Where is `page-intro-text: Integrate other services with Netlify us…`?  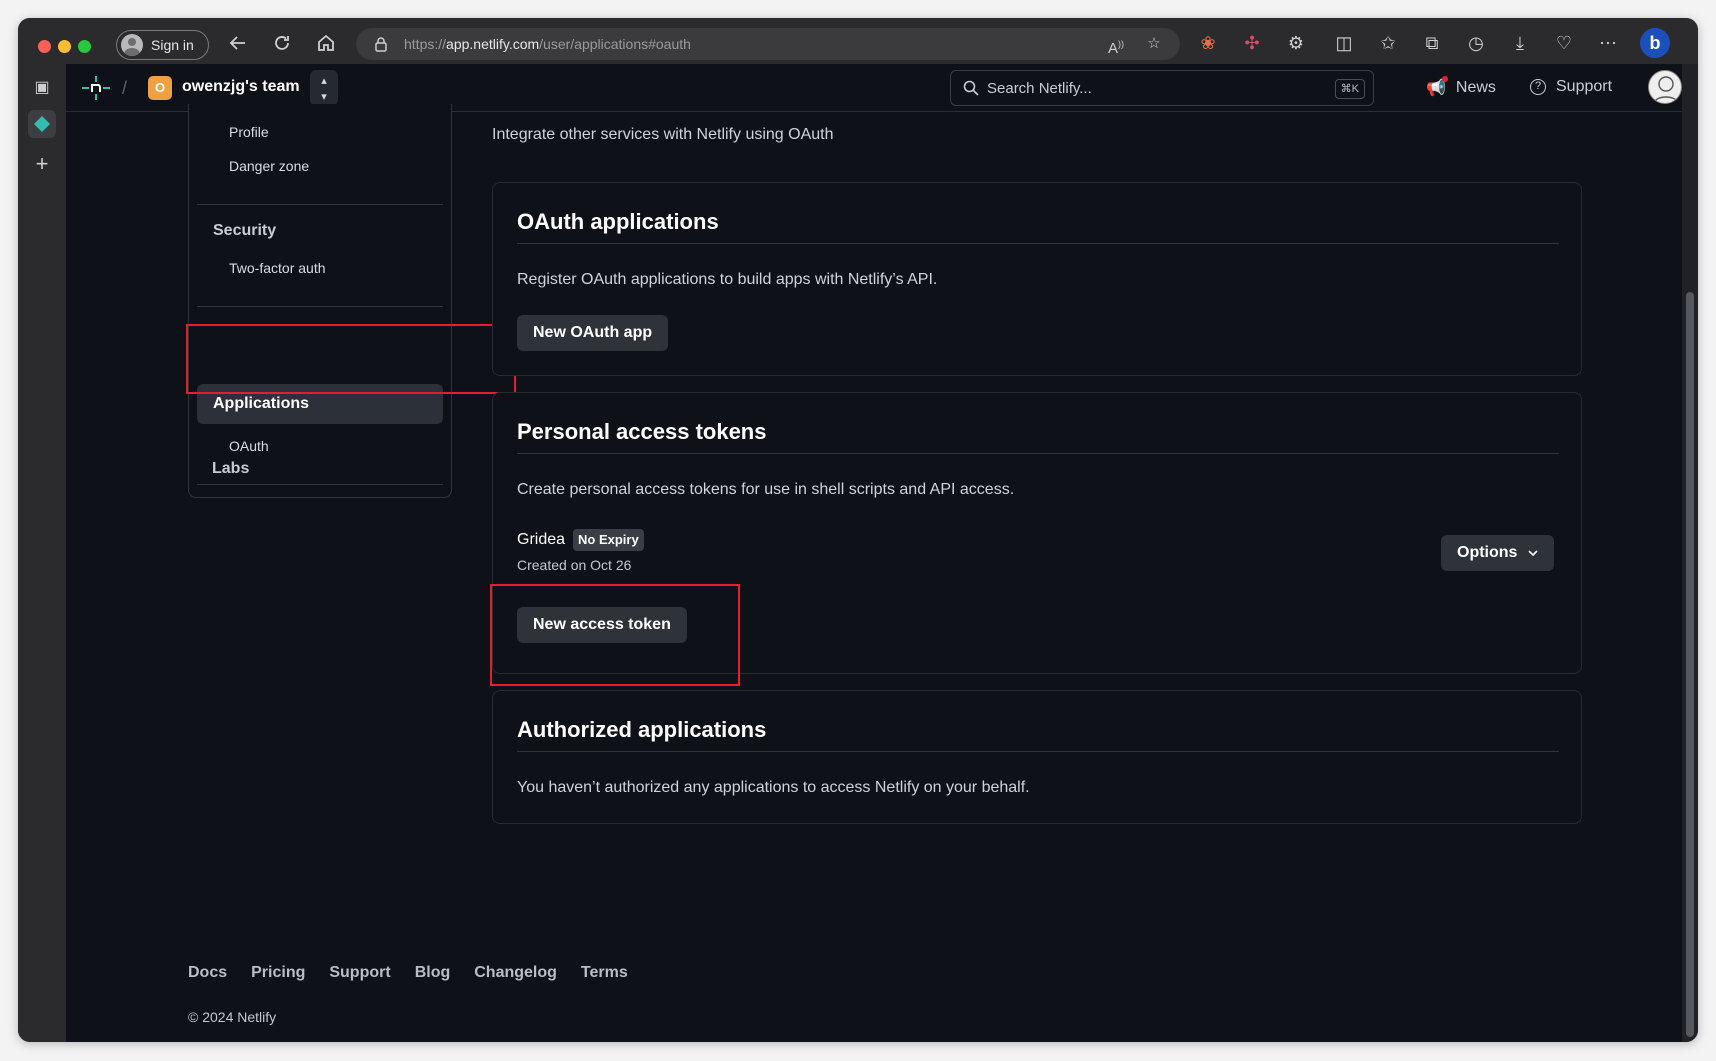 page-intro-text: Integrate other services with Netlify us… is located at coordinates (663, 134).